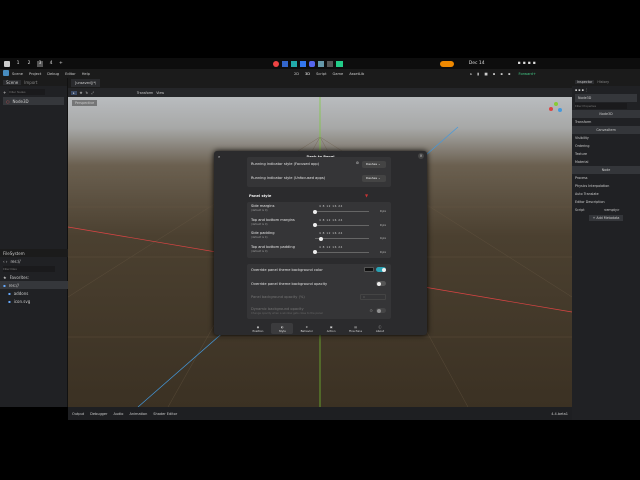 The image size is (640, 480). I want to click on nav-fine-tune: ▤ Fine-Tune, so click(356, 328).